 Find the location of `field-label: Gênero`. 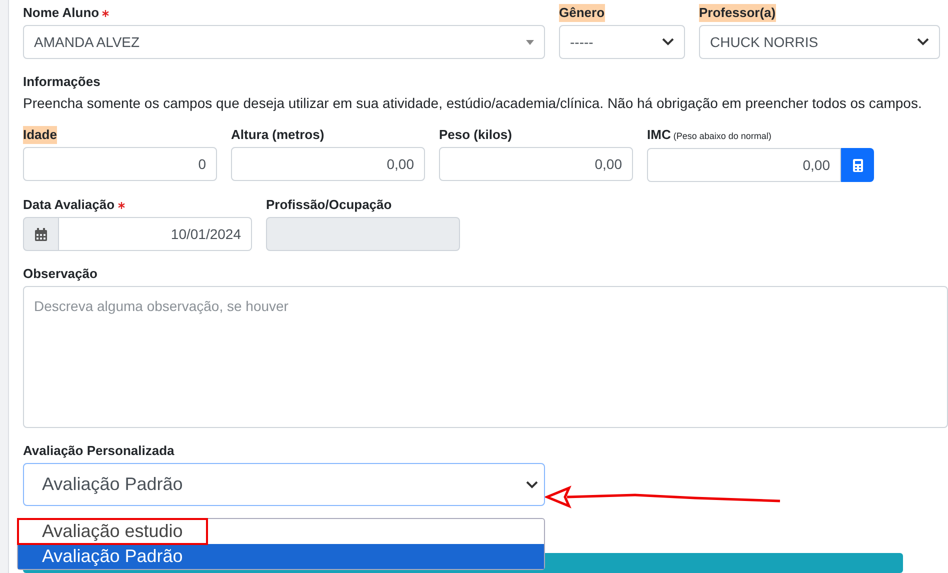

field-label: Gênero is located at coordinates (582, 13).